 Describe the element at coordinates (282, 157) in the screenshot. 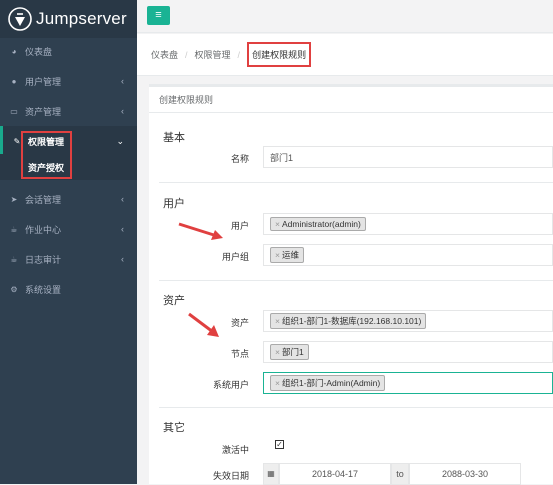

I see `name-value: 部门1` at that location.